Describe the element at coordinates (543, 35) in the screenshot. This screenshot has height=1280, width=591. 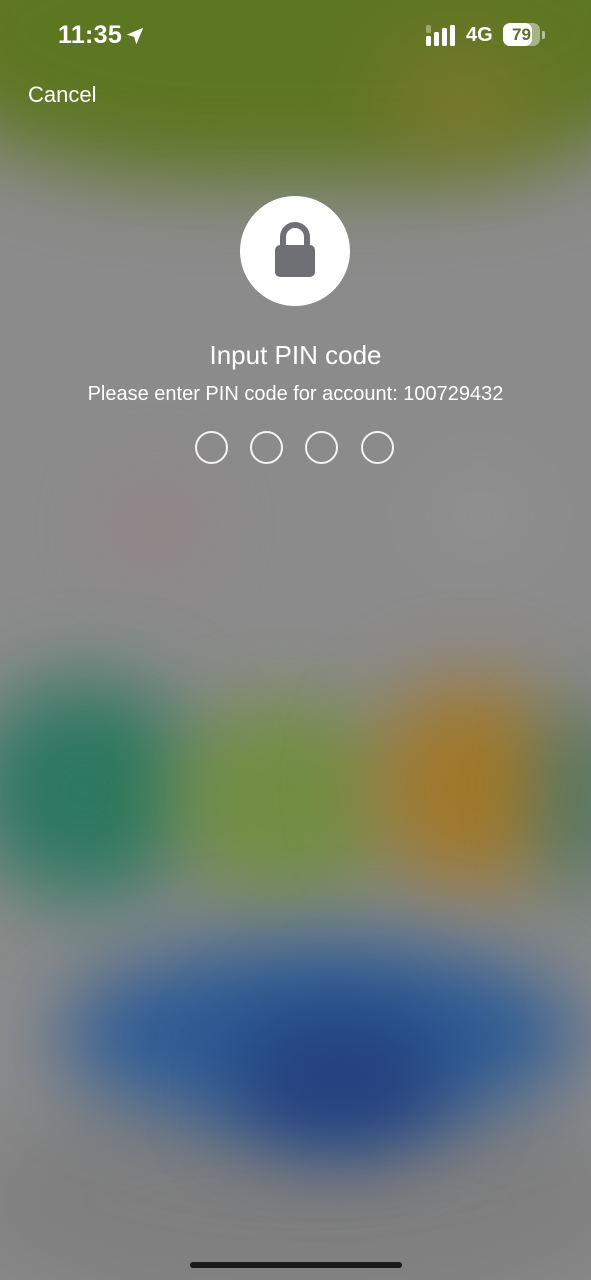
I see `battery-cap` at that location.